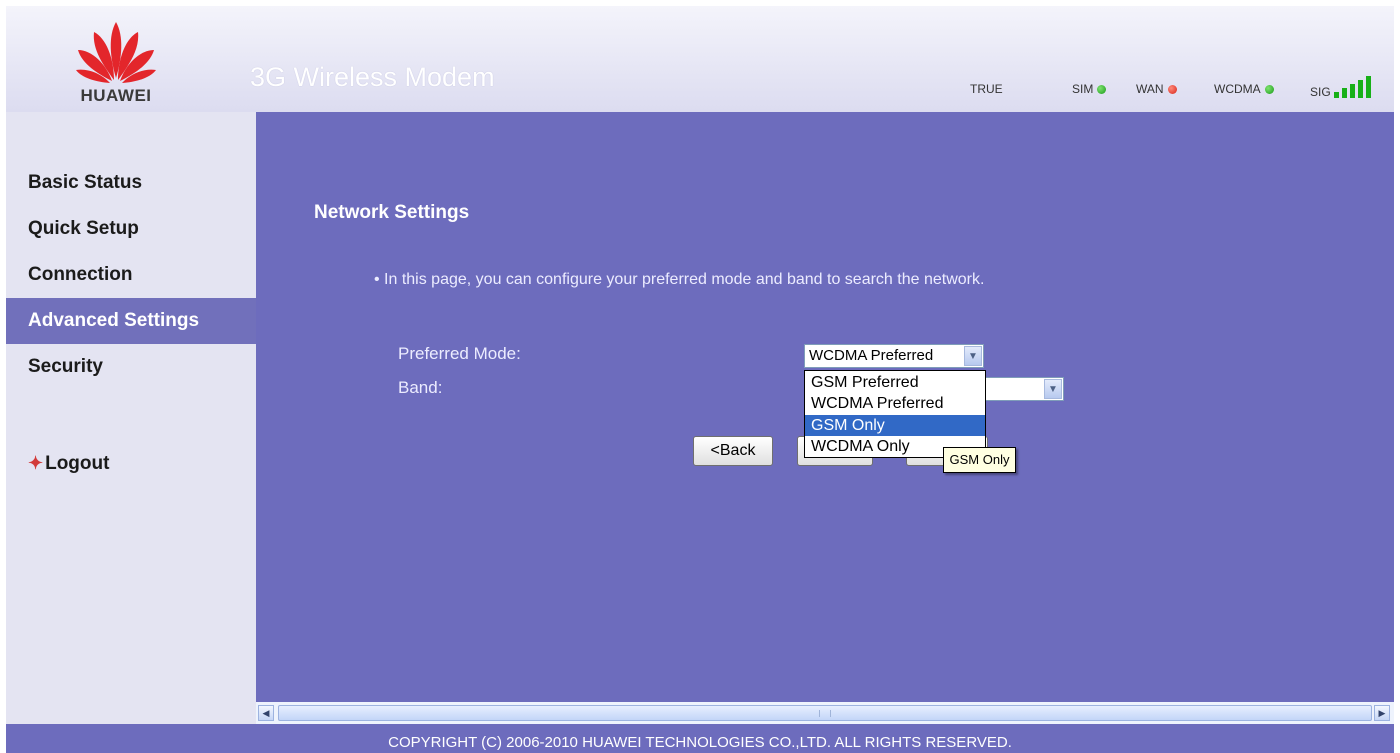  What do you see at coordinates (1172, 89) in the screenshot?
I see `wan-status-icon` at bounding box center [1172, 89].